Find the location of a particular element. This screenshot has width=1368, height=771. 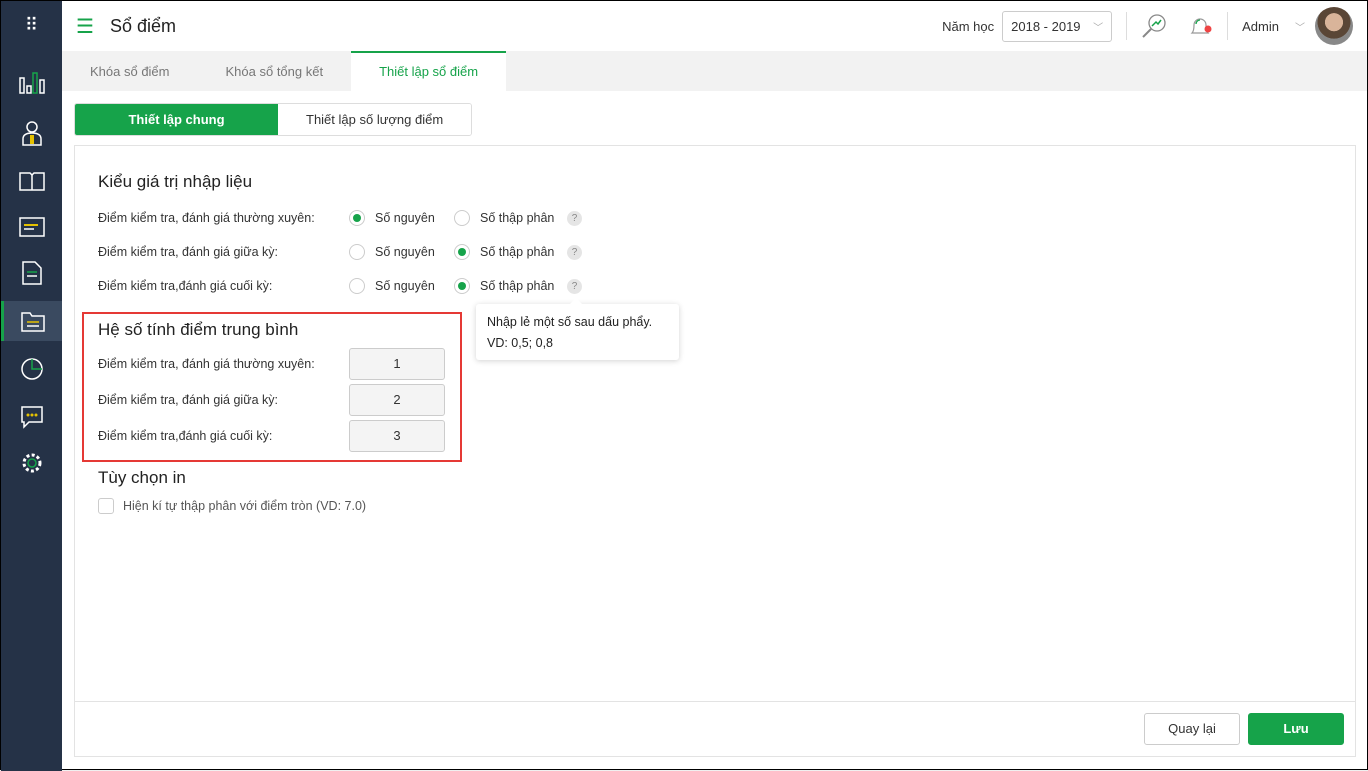

subtab-group: Thiết lập chung Thiết lập số lượng điểm is located at coordinates (273, 119).